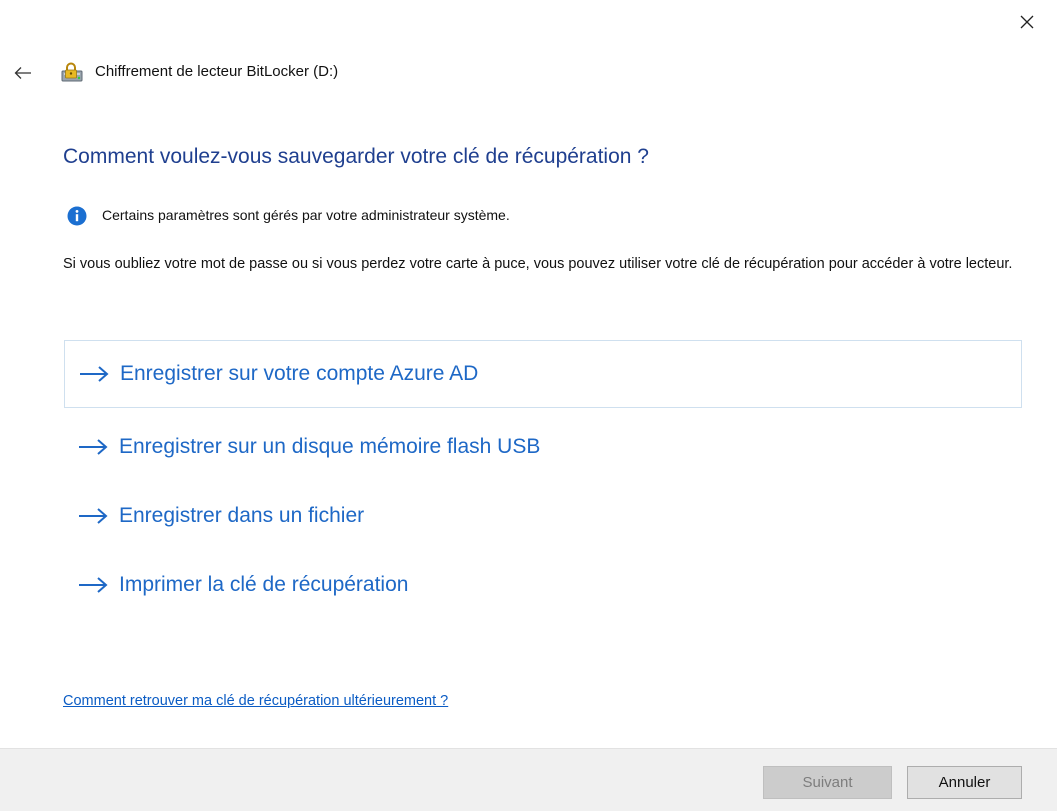  What do you see at coordinates (264, 584) in the screenshot?
I see `option-label: Imprimer la clé de récupération` at bounding box center [264, 584].